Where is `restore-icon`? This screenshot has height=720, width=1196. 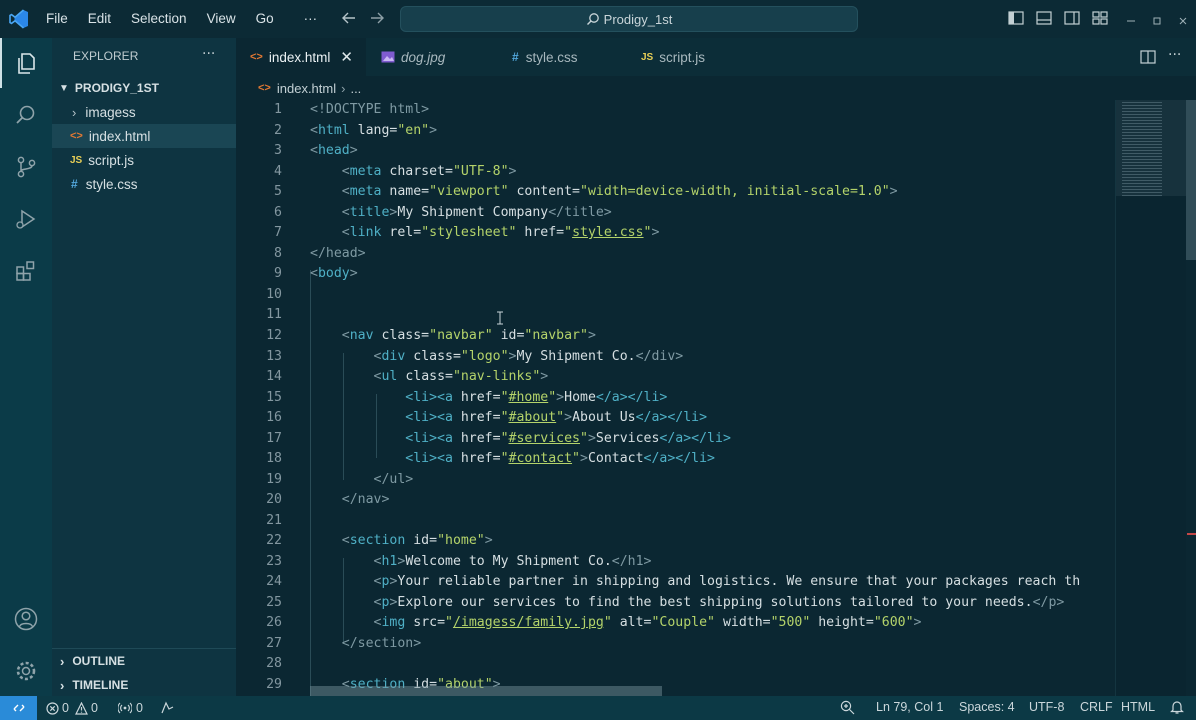
restore-icon is located at coordinates (1157, 21).